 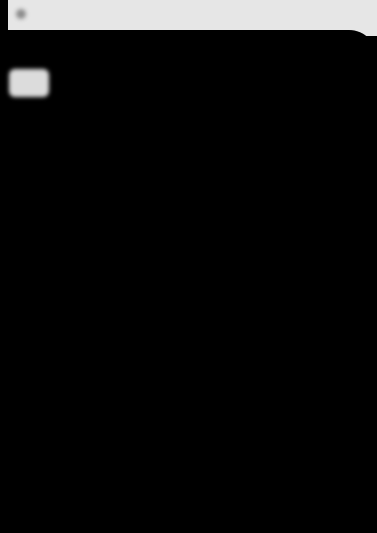 I want to click on app-icon, so click(x=21, y=14).